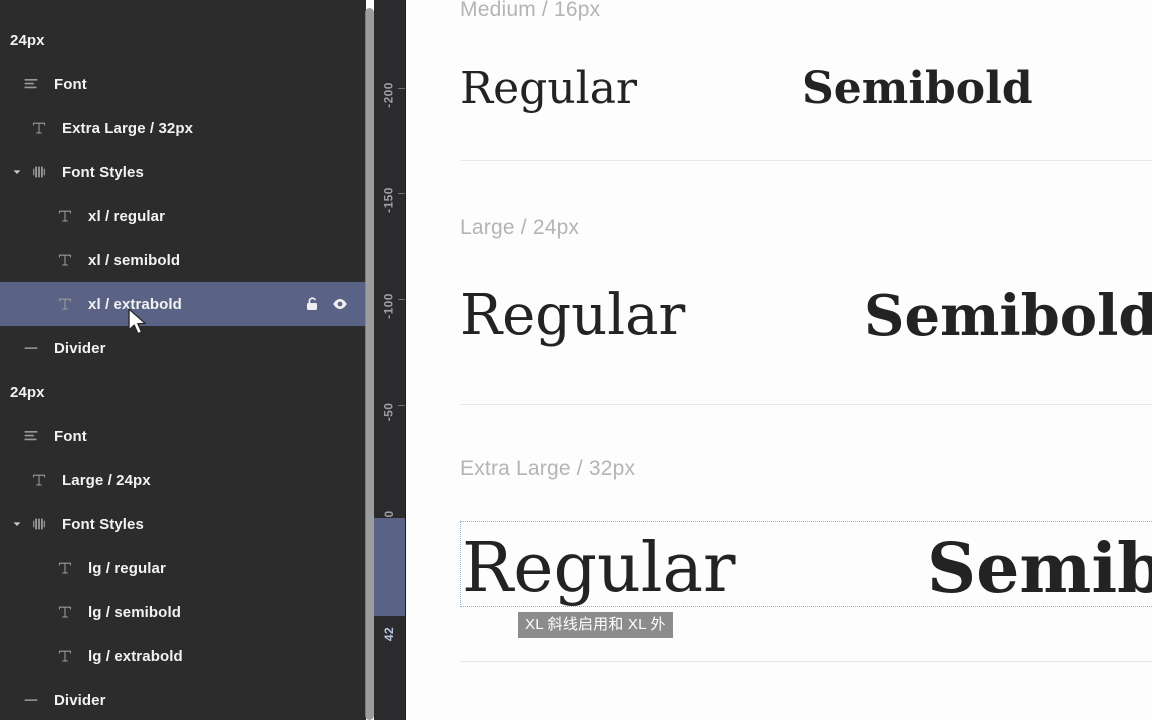  I want to click on layer-row-label: xl / extrabold, so click(135, 304).